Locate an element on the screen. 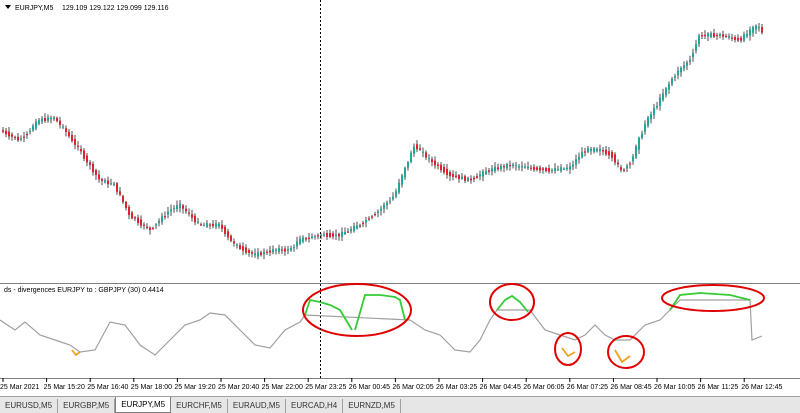 The image size is (800, 413). time-tick-label: 25 Mar 18:00 is located at coordinates (151, 387).